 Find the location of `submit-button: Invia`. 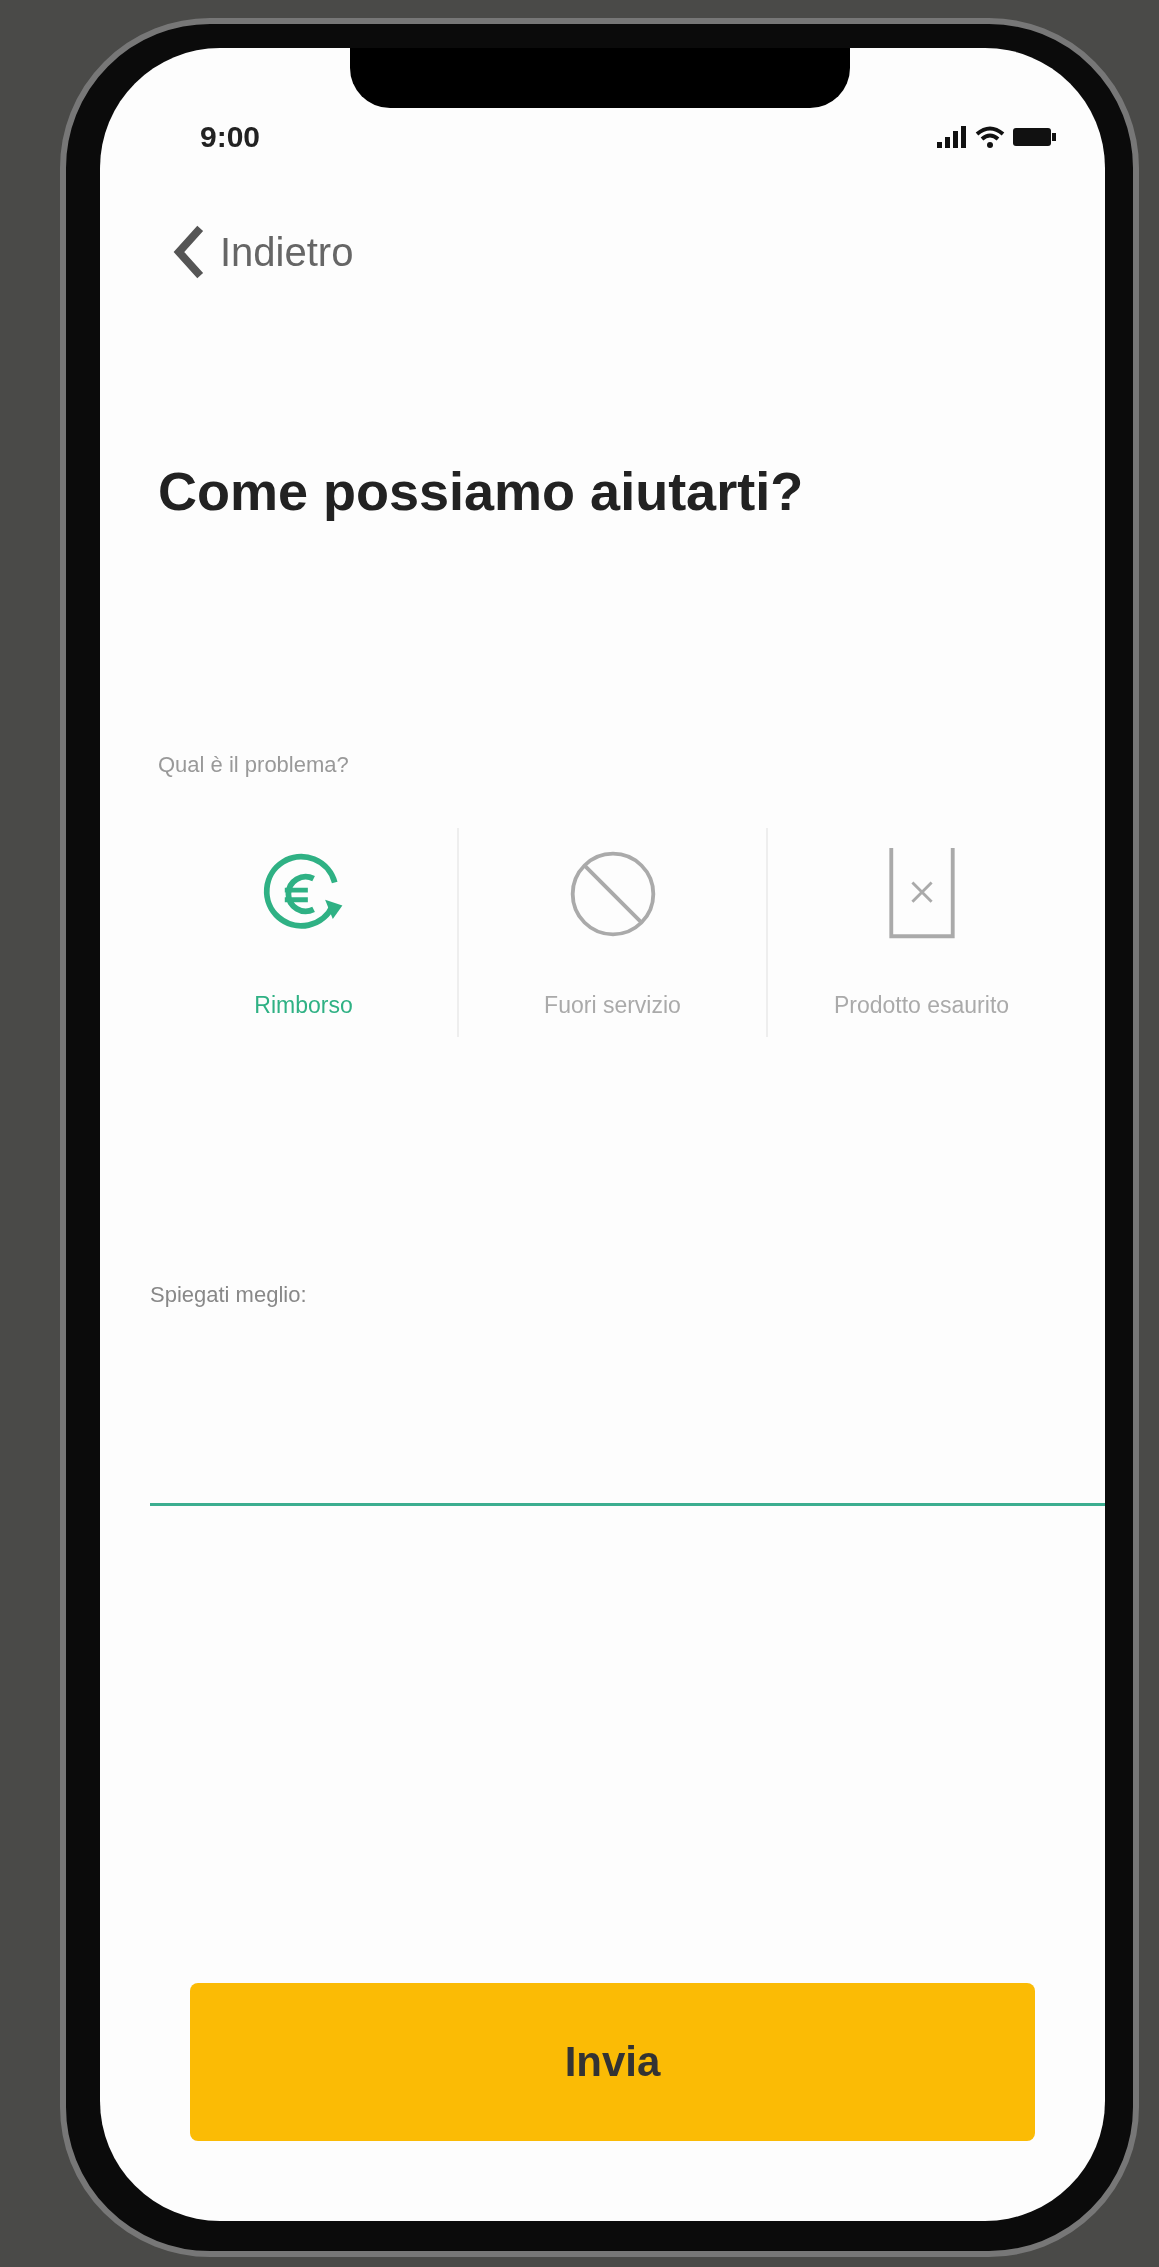

submit-button: Invia is located at coordinates (612, 2062).